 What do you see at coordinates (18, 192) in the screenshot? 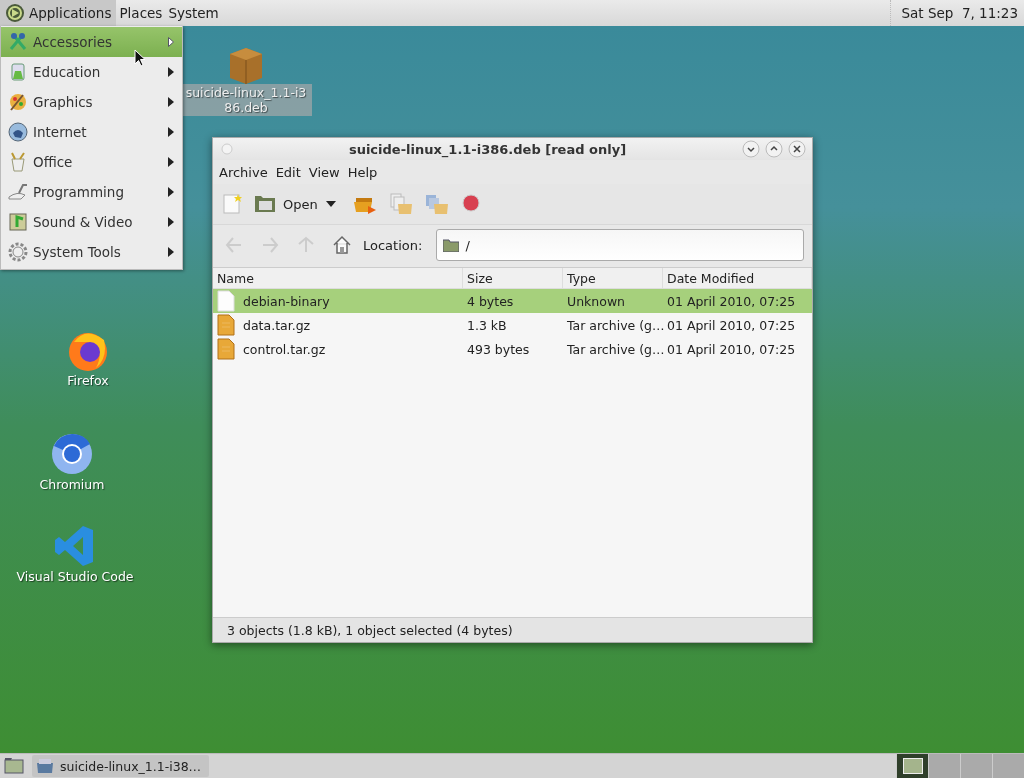
I see `trowel-icon` at bounding box center [18, 192].